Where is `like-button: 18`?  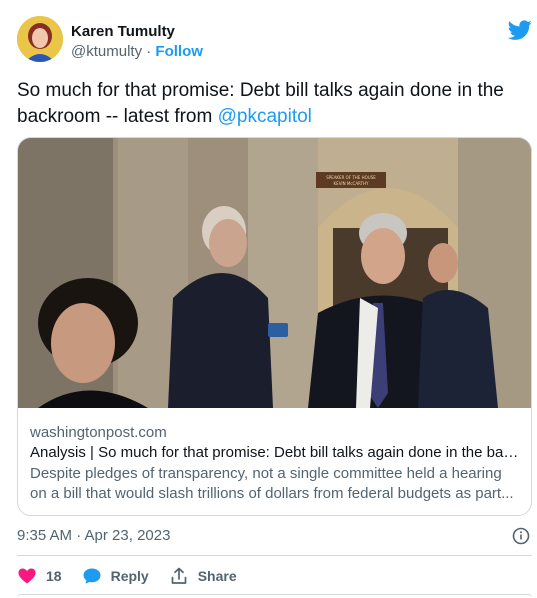
like-button: 18 is located at coordinates (39, 576).